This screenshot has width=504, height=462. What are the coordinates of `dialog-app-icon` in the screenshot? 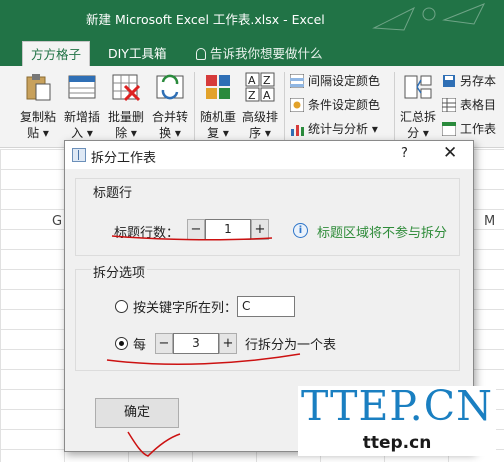 It's located at (79, 155).